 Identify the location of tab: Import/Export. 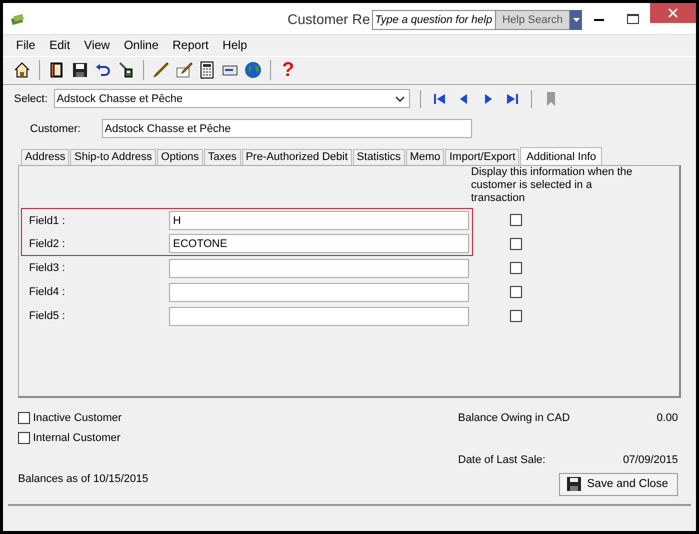
(482, 157).